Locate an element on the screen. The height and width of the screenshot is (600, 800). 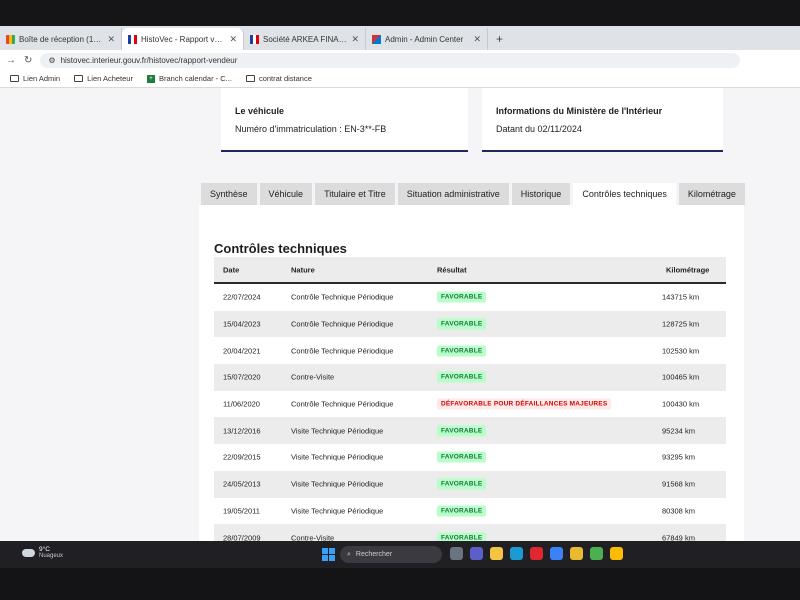
tab-historique: Historique is located at coordinates (541, 194).